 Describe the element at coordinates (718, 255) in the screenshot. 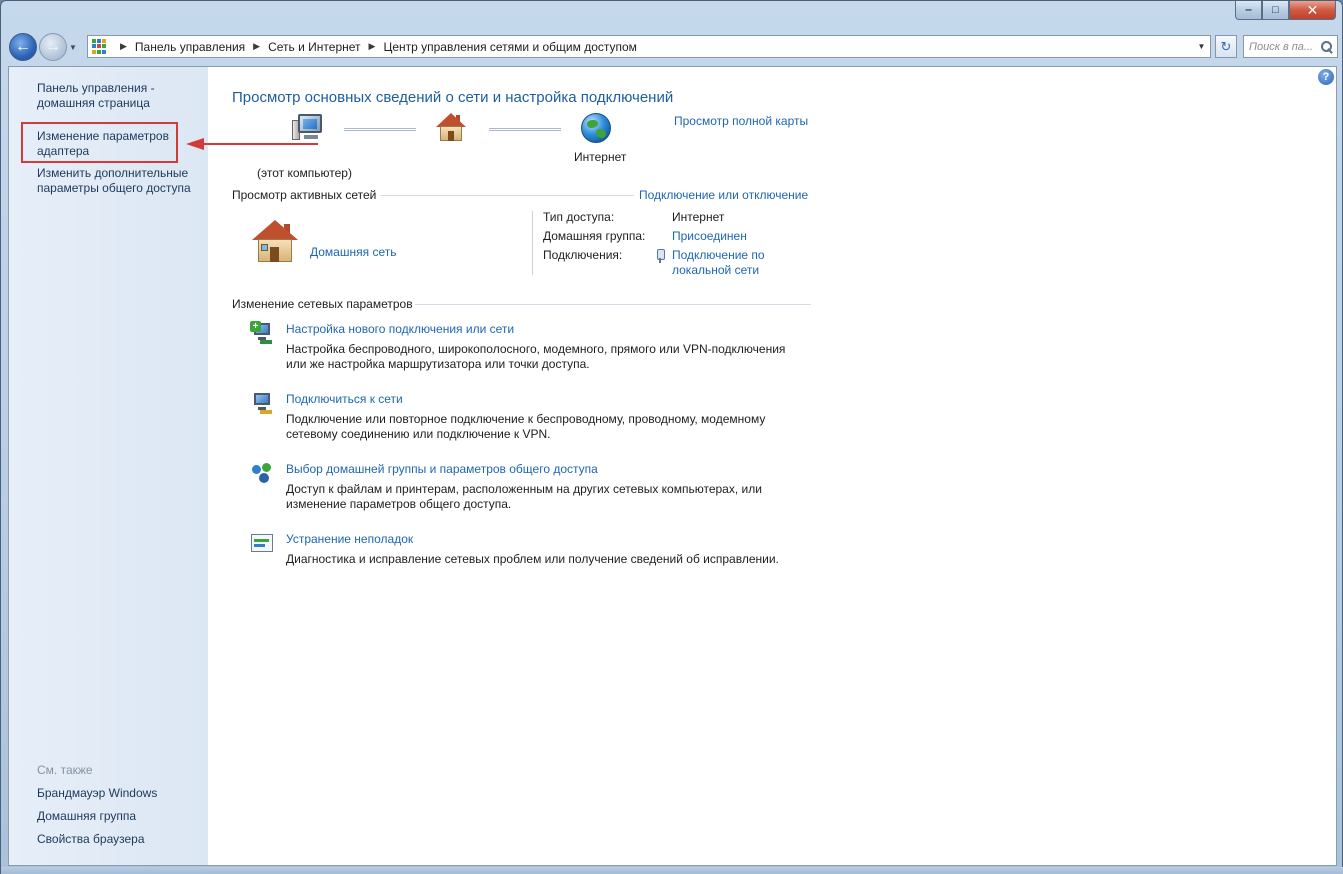

I see `lan-connection-label: Подключение по` at that location.